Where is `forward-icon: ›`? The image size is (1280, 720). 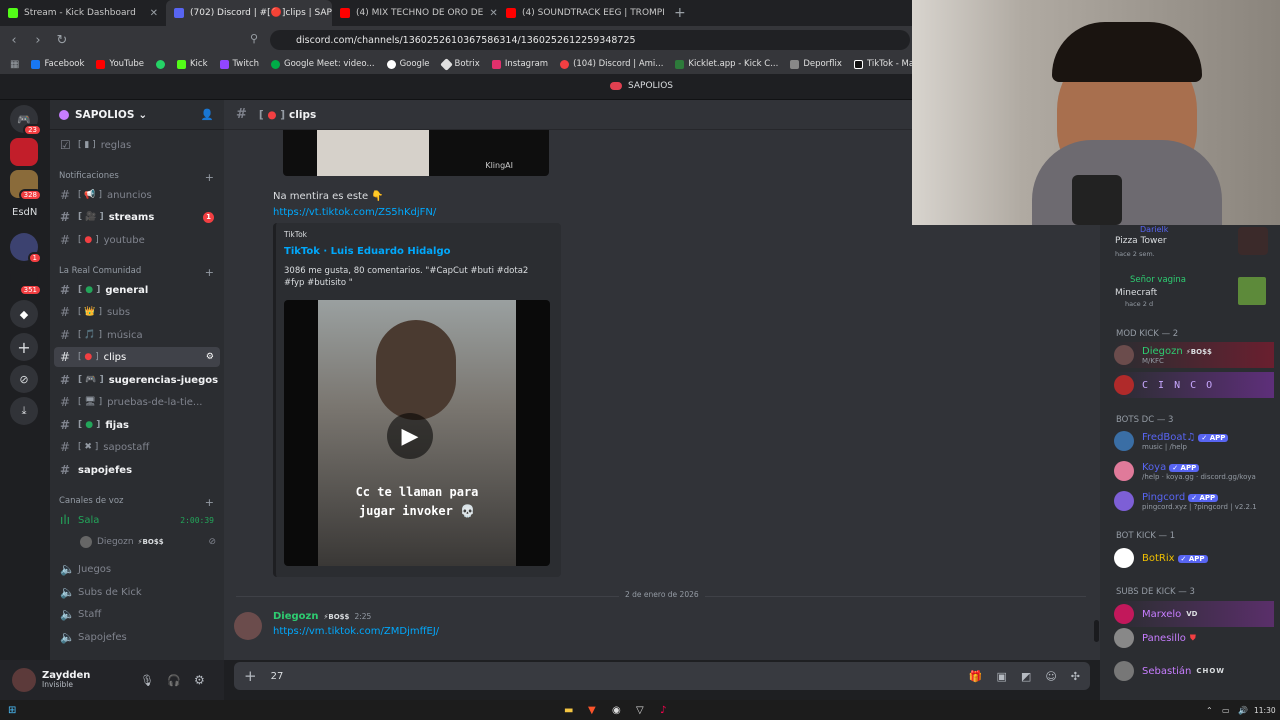
forward-icon: › is located at coordinates (38, 40).